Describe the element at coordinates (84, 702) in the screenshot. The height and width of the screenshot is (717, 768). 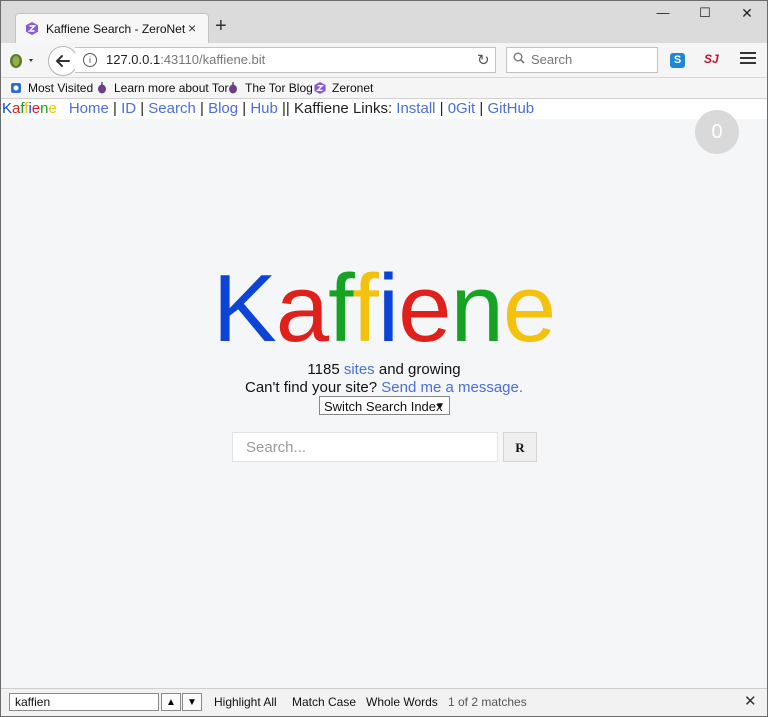
I see `find-input` at that location.